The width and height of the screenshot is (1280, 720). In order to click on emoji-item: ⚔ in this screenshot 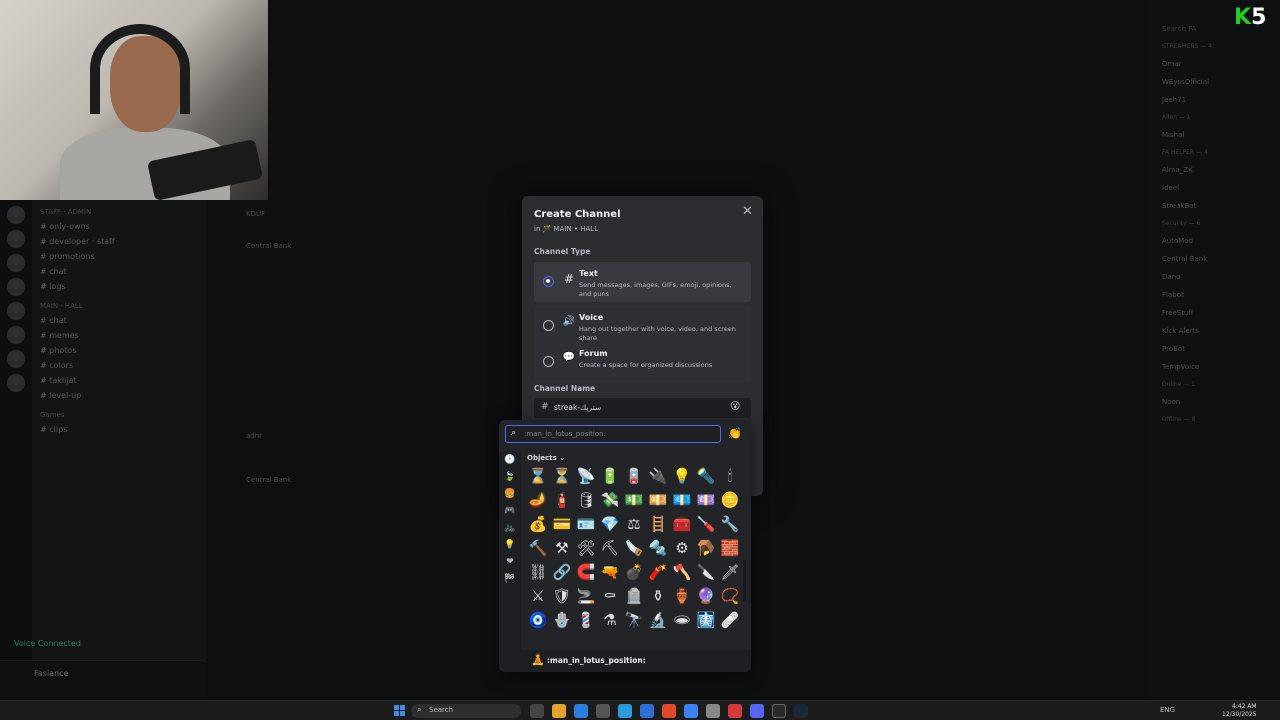, I will do `click(538, 596)`.